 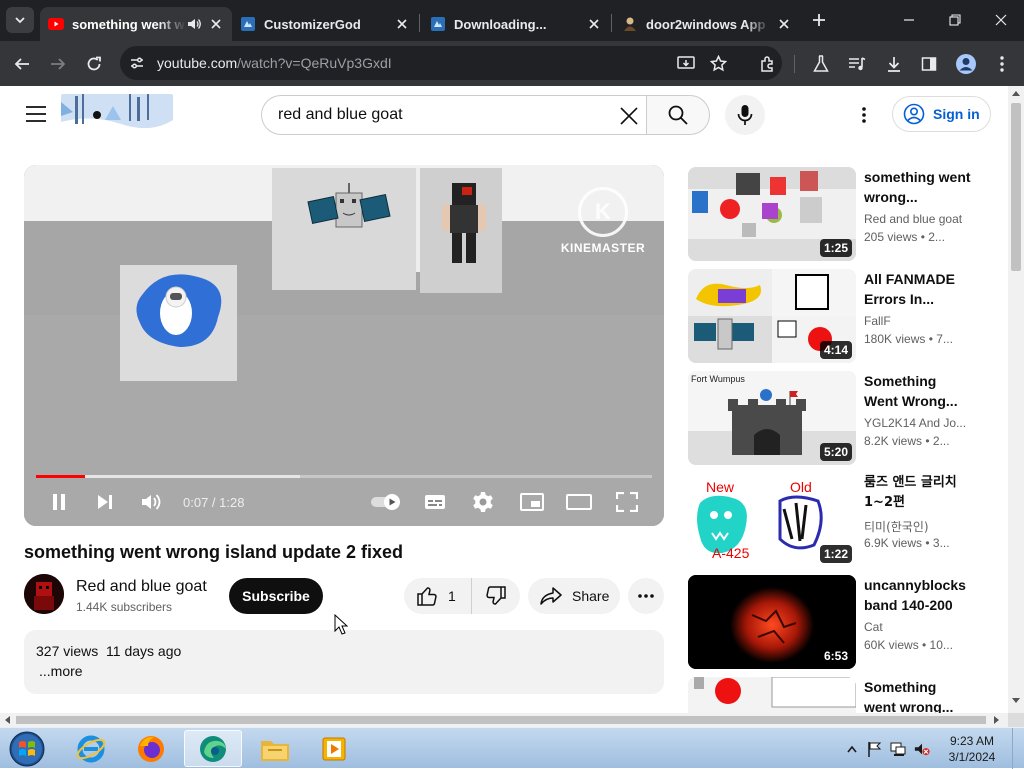 I want to click on browser-menu-icon, so click(x=1002, y=64).